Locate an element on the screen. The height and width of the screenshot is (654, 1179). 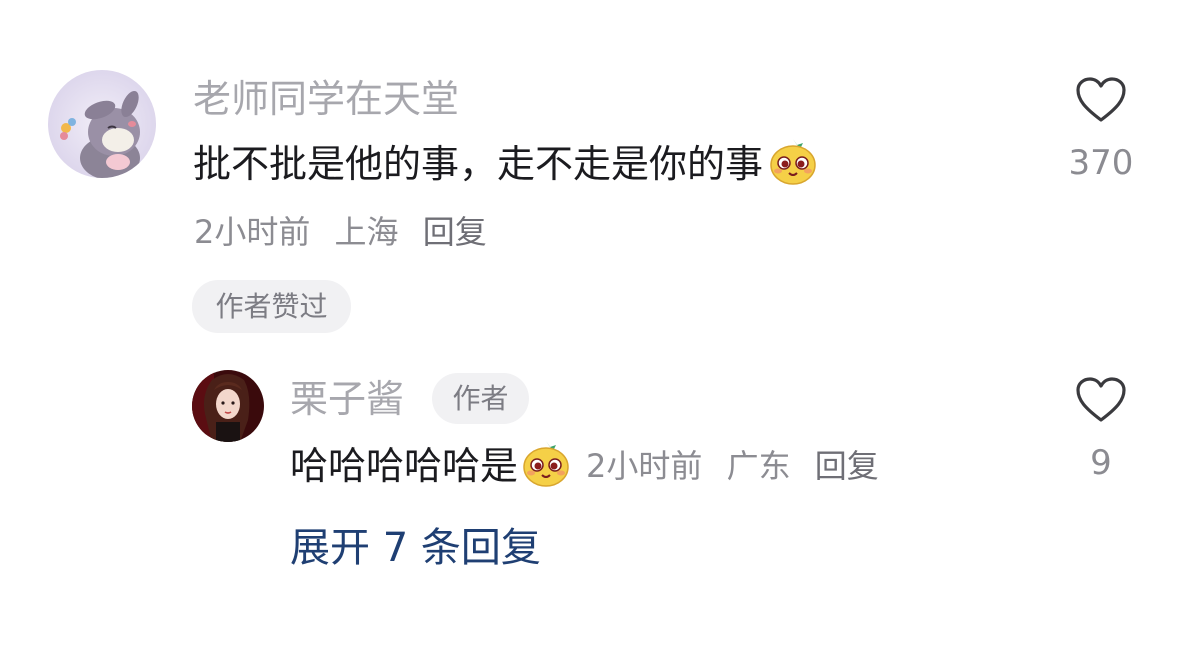
comment-meta: 2小时前 上海 回复 is located at coordinates (340, 232).